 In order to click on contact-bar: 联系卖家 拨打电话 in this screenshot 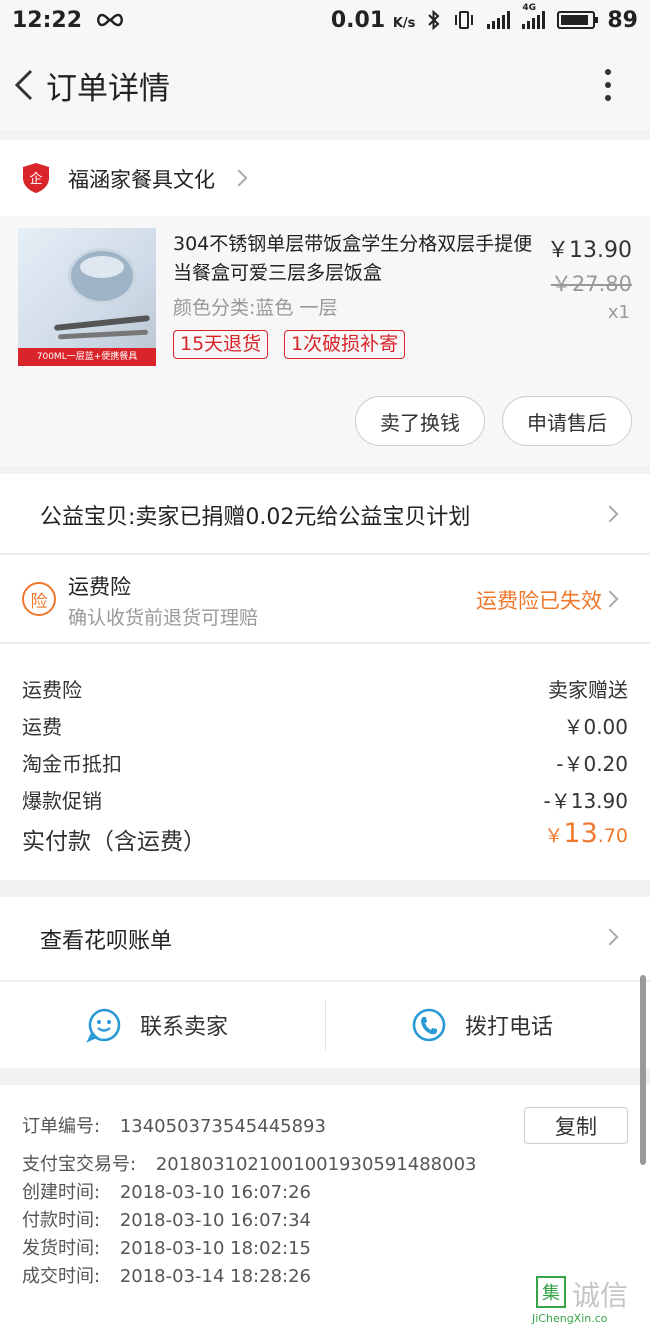, I will do `click(325, 1025)`.